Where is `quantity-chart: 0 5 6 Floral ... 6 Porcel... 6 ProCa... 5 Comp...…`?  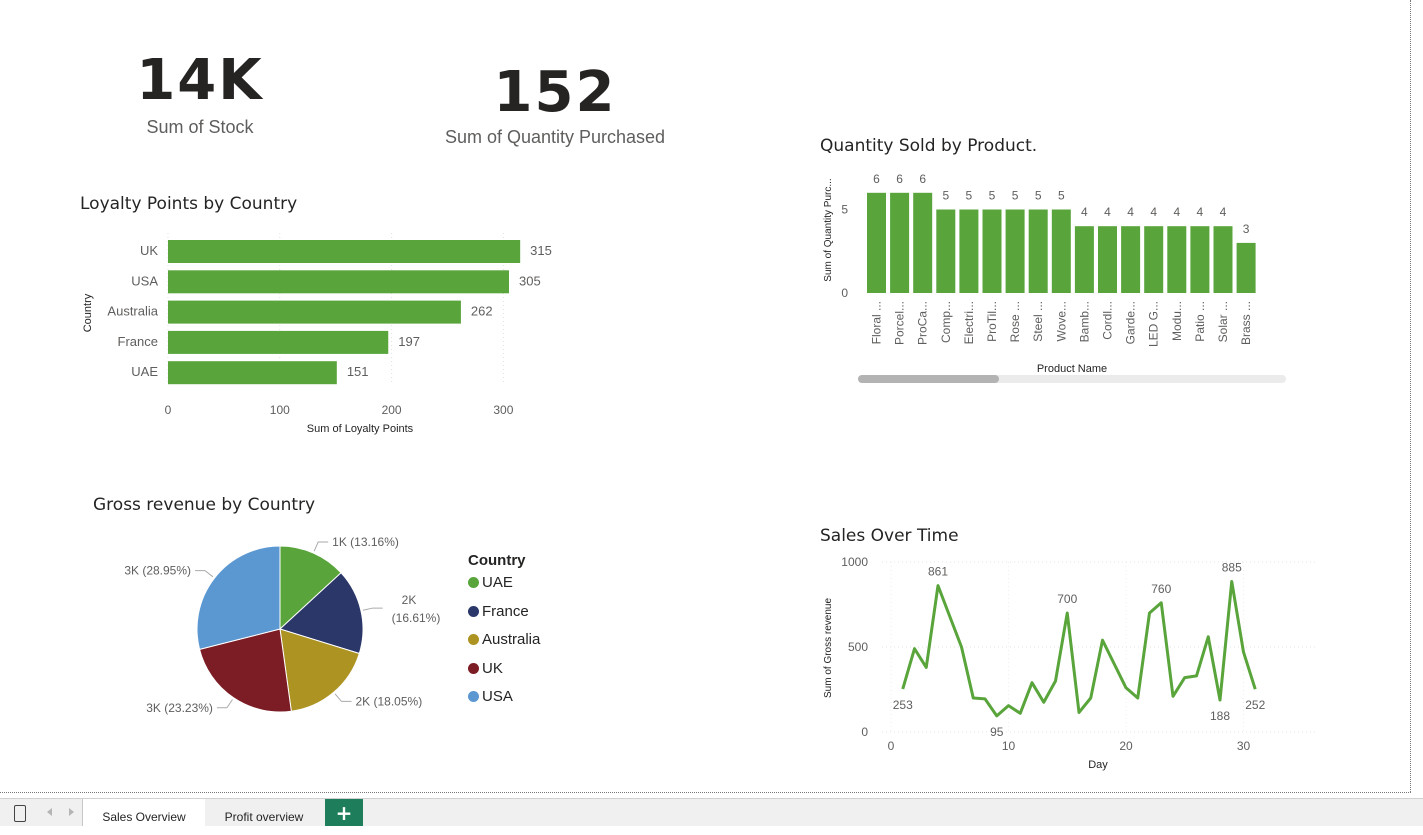 quantity-chart: 0 5 6 Floral ... 6 Porcel... 6 ProCa... 5 Comp...… is located at coordinates (1055, 275).